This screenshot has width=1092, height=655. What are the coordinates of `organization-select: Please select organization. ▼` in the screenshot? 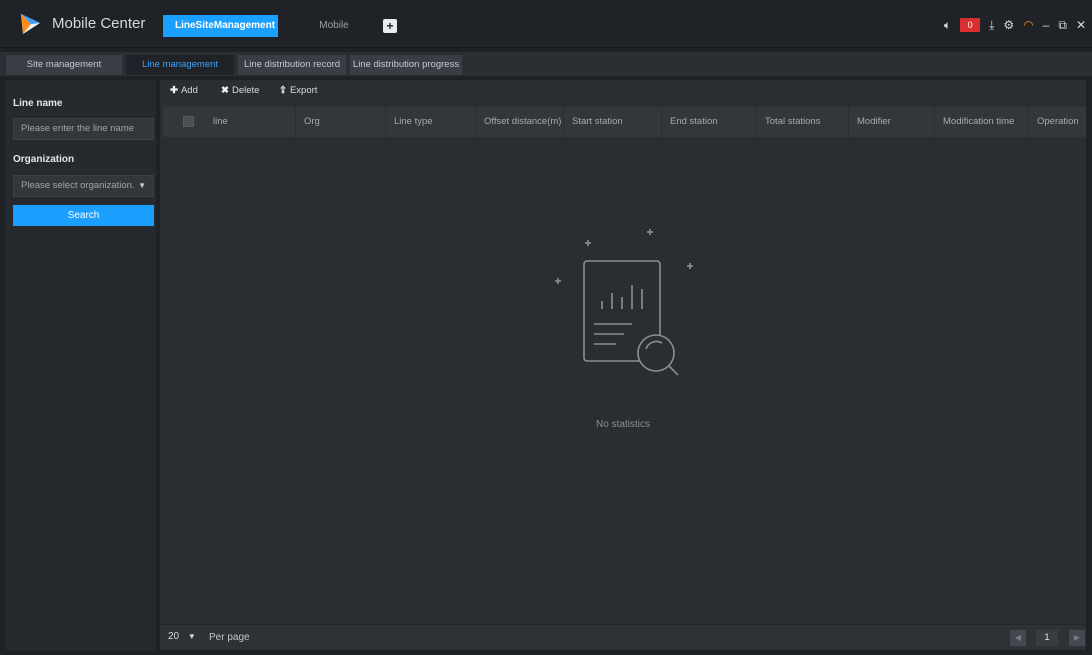 It's located at (83, 186).